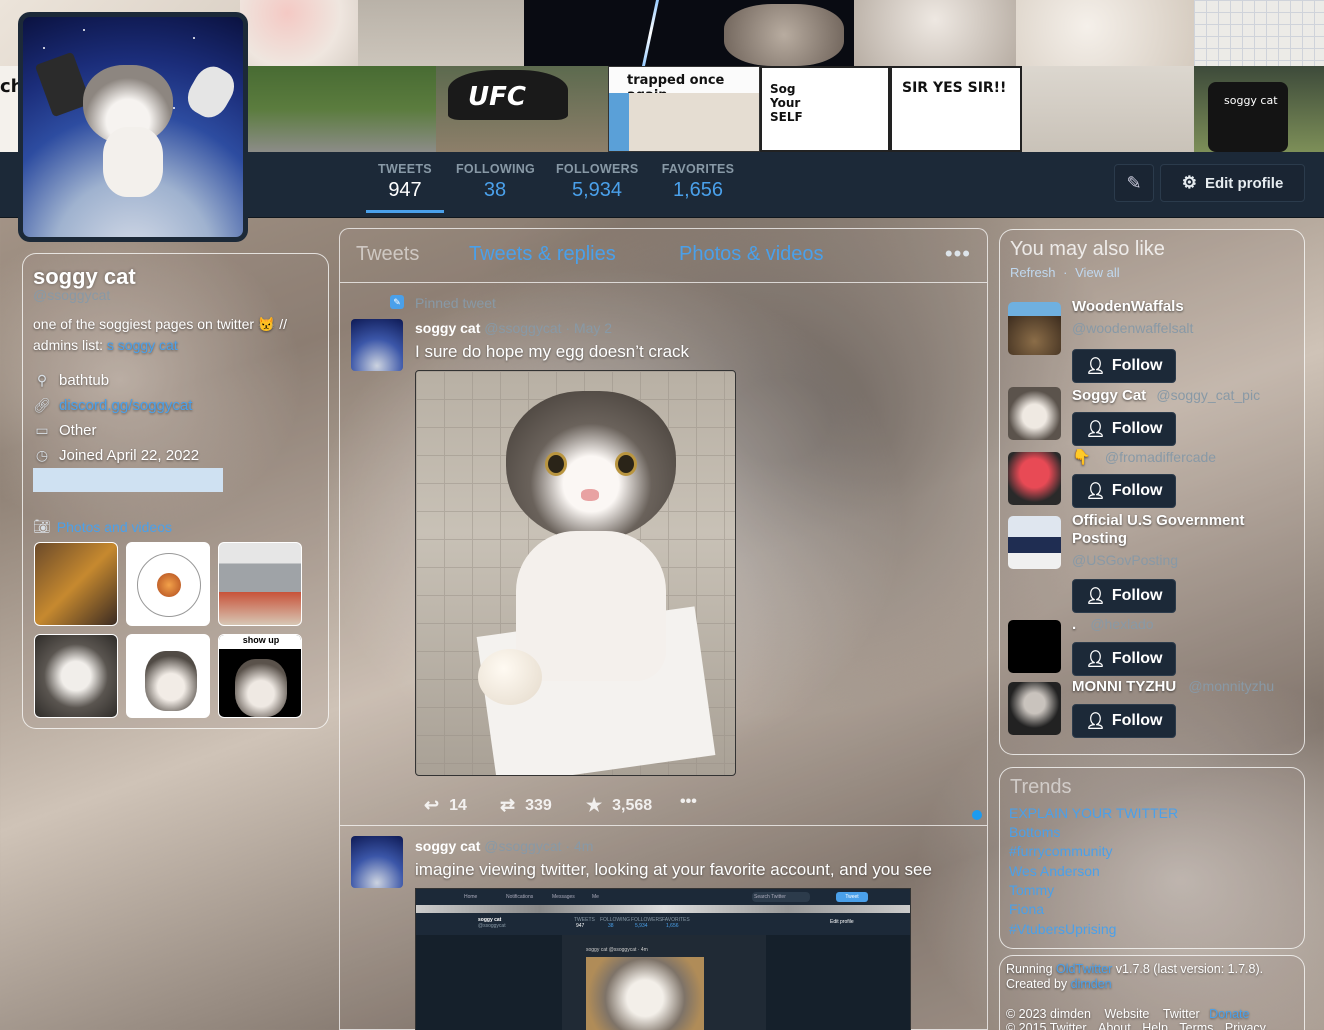 The height and width of the screenshot is (1030, 1324). I want to click on tweet-header: soggy cat @ssoggycat · May 2, so click(514, 328).